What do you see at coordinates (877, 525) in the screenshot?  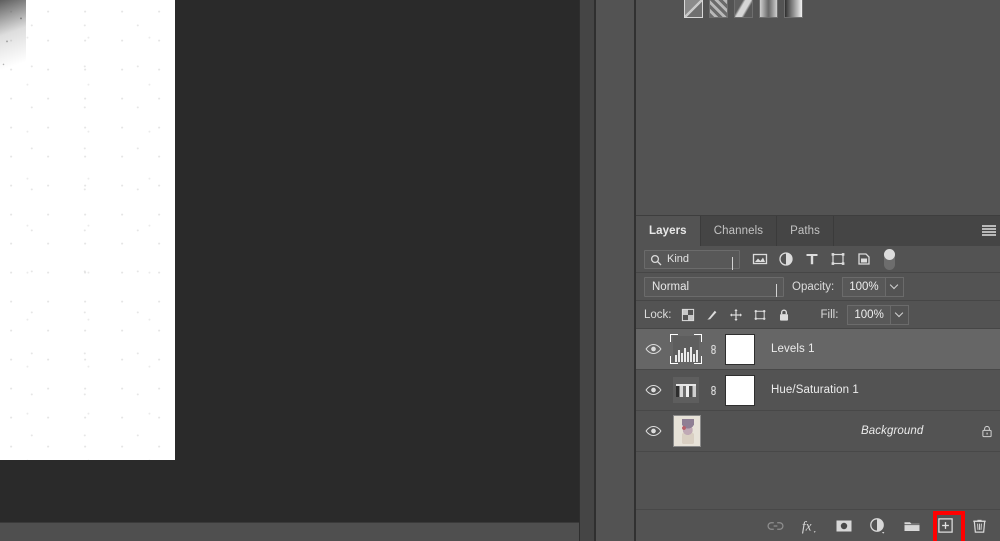 I see `new-adjustment-layer-button` at bounding box center [877, 525].